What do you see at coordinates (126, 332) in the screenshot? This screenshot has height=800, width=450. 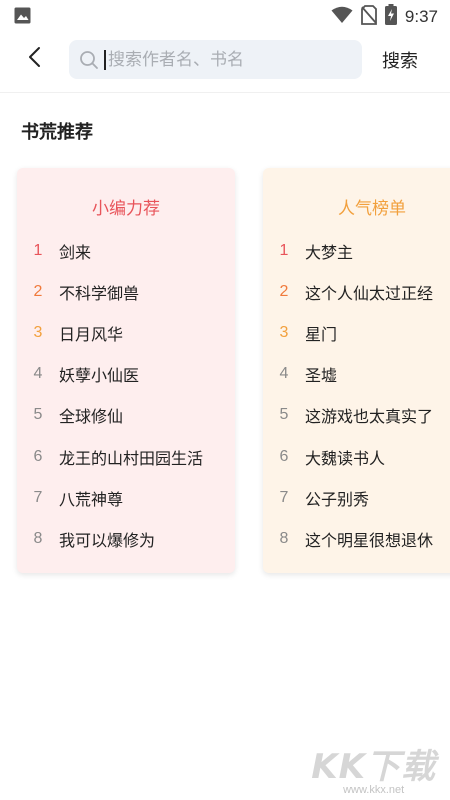 I see `book-item: 3 日月风华` at bounding box center [126, 332].